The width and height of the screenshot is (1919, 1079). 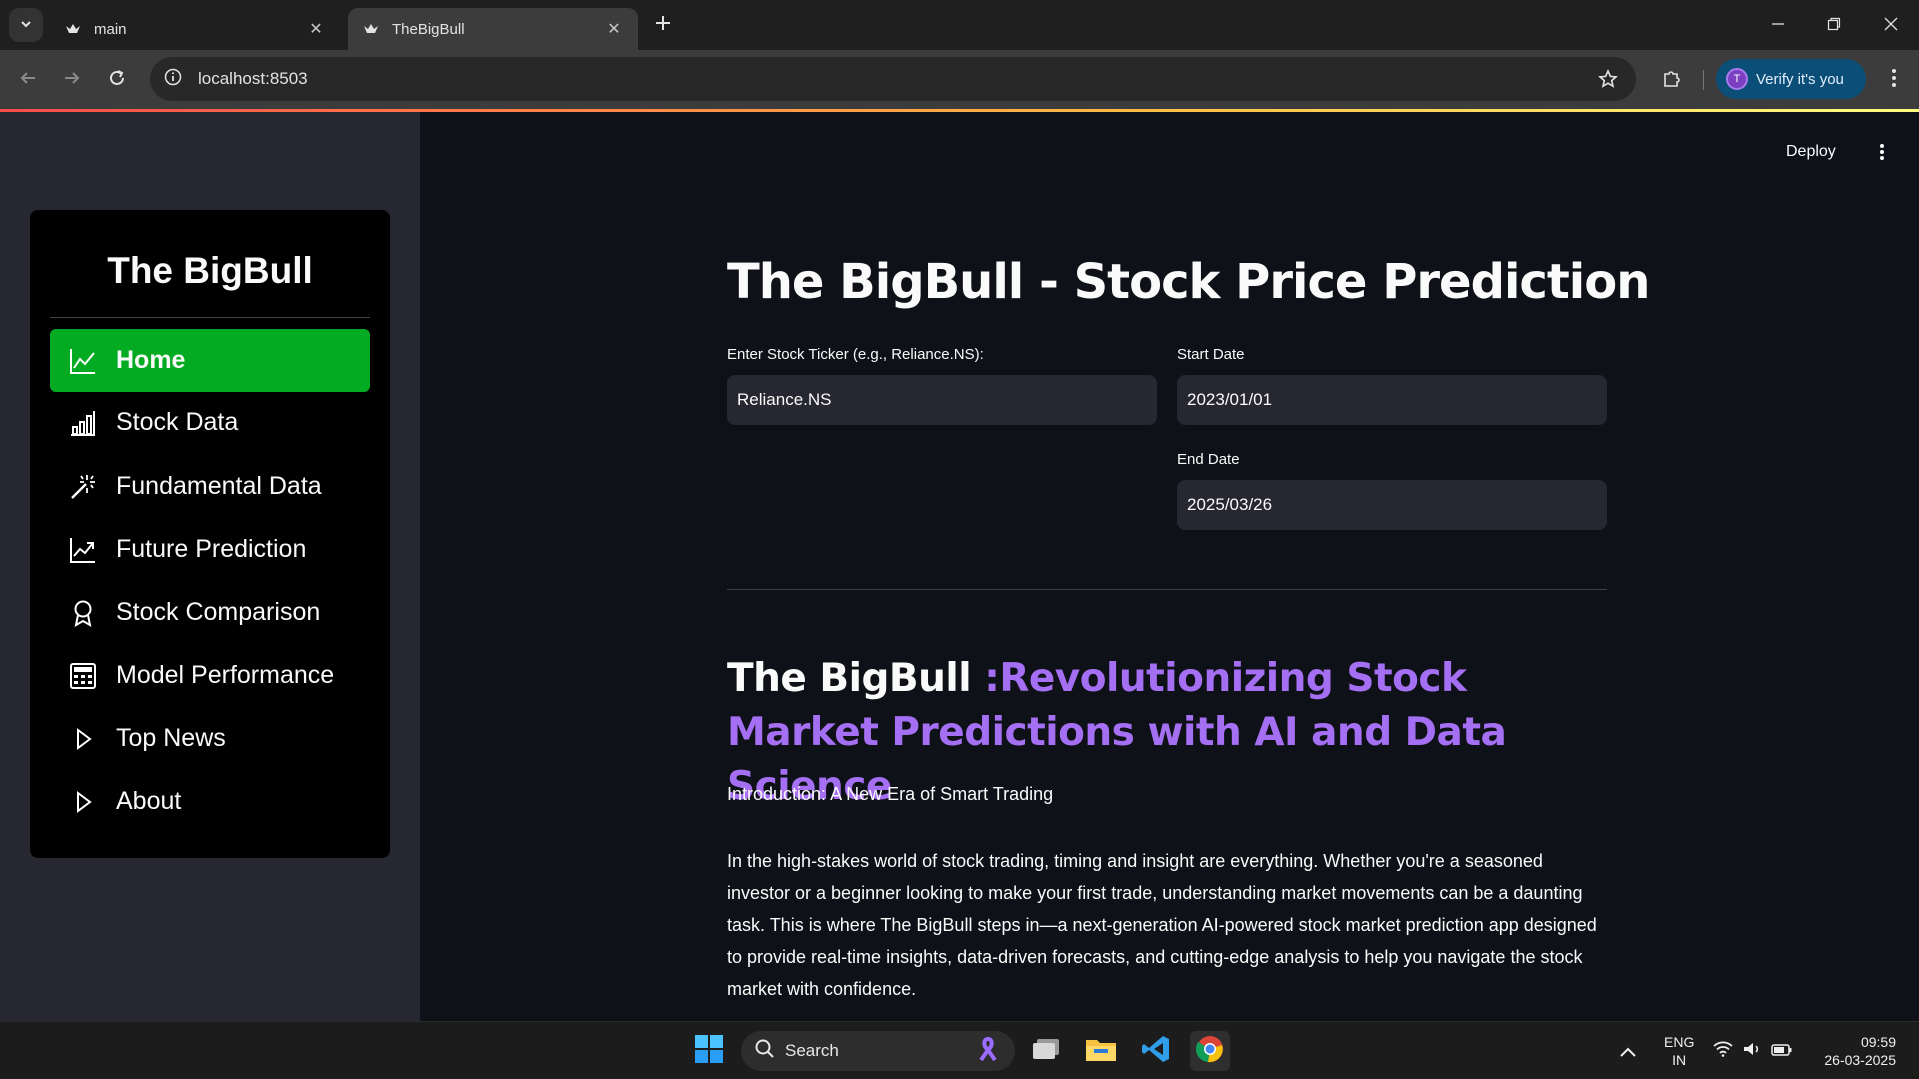 I want to click on forward-button, so click(x=72, y=80).